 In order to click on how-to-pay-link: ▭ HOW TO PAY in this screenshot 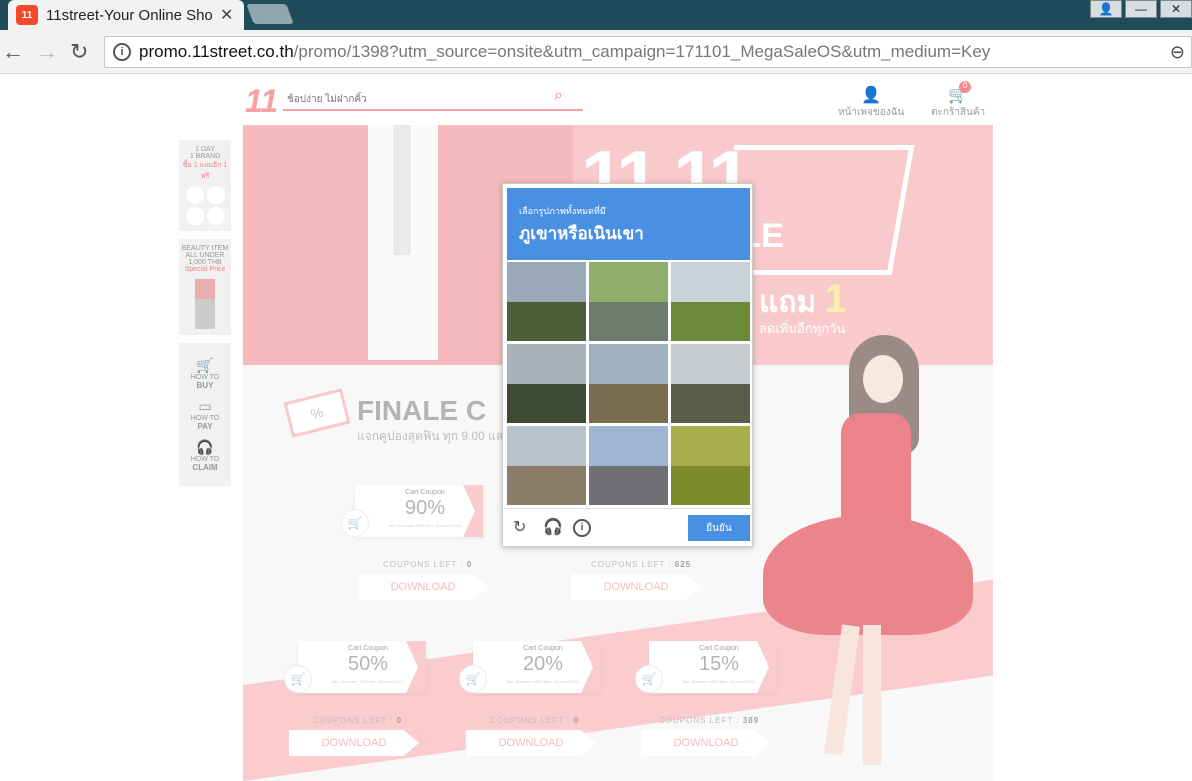, I will do `click(205, 414)`.